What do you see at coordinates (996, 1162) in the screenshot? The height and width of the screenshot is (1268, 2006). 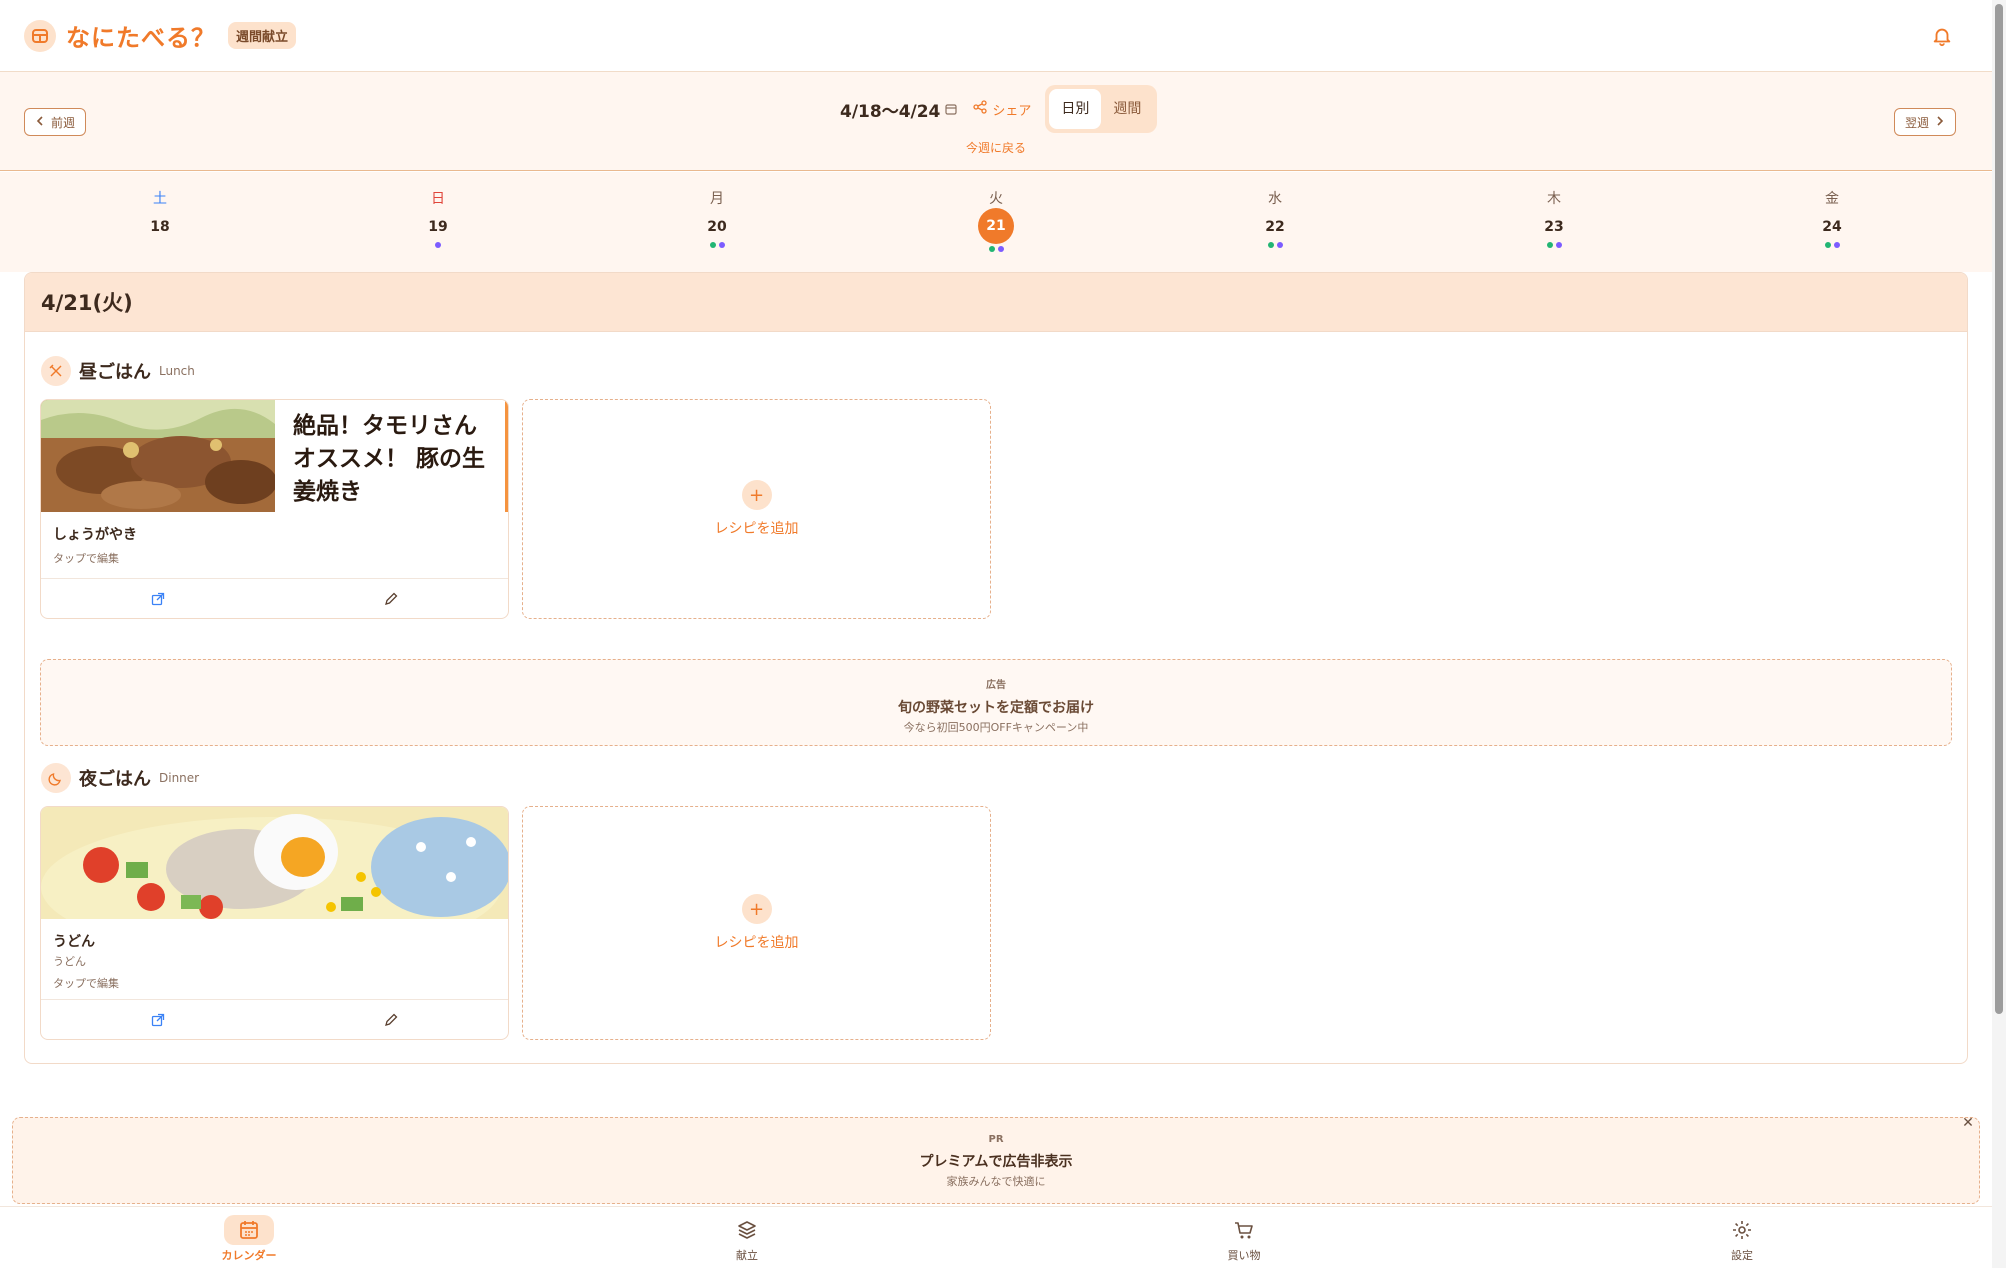 I see `premium-title: プレミアムで広告非表示` at bounding box center [996, 1162].